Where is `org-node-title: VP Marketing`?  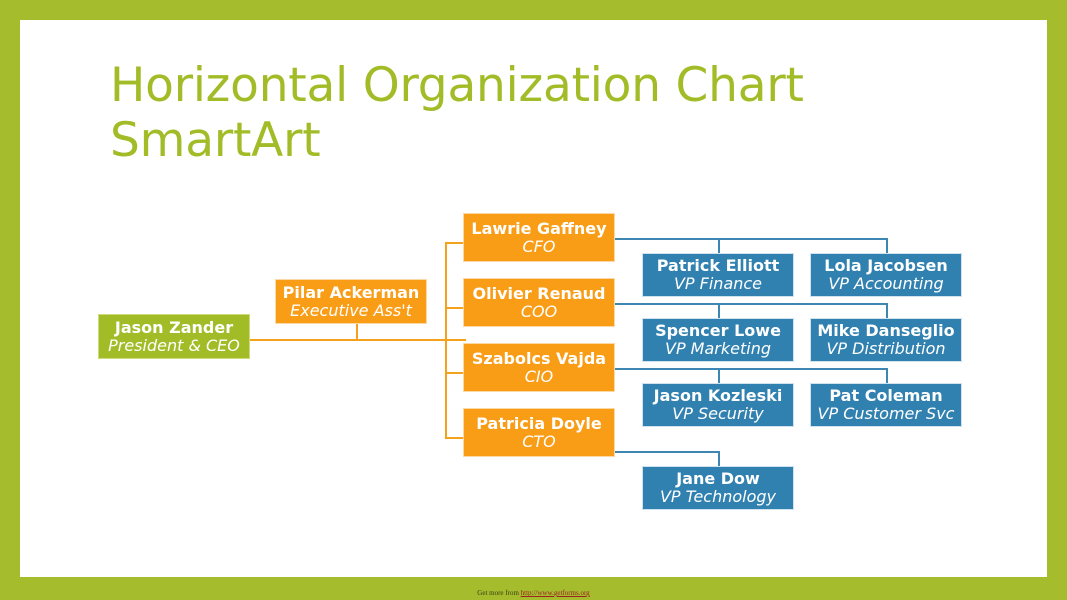 org-node-title: VP Marketing is located at coordinates (718, 348).